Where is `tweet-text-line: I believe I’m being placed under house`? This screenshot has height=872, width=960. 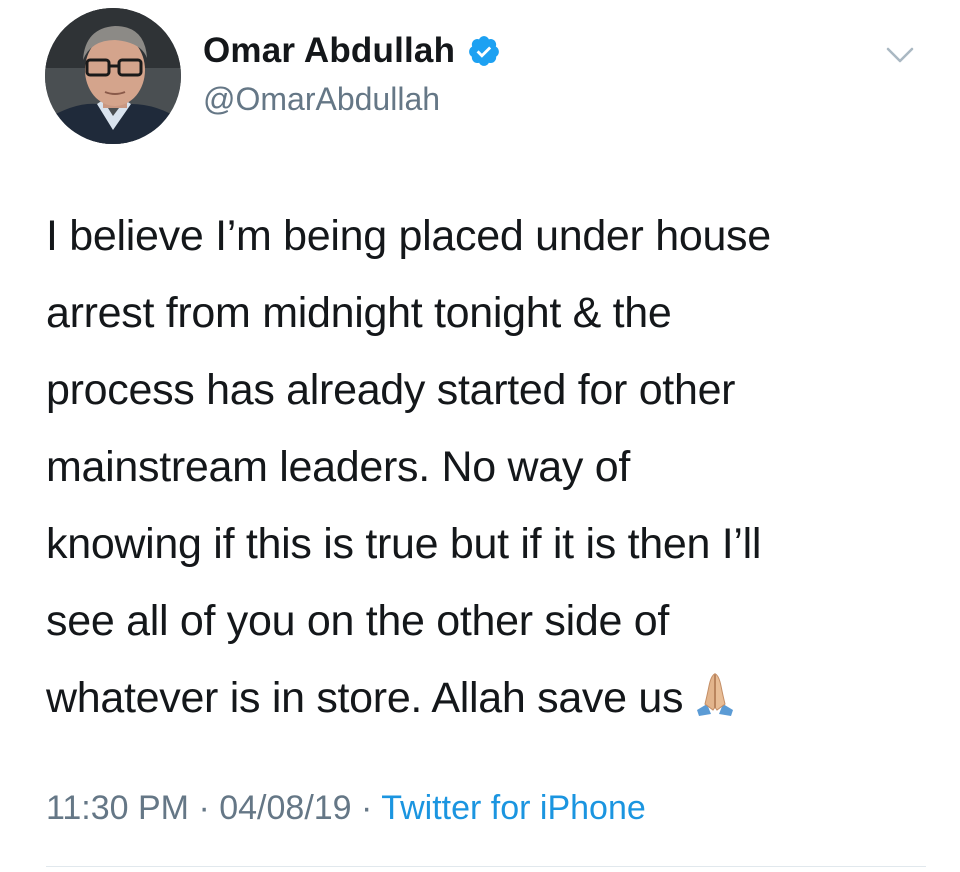 tweet-text-line: I believe I’m being placed under house is located at coordinates (408, 236).